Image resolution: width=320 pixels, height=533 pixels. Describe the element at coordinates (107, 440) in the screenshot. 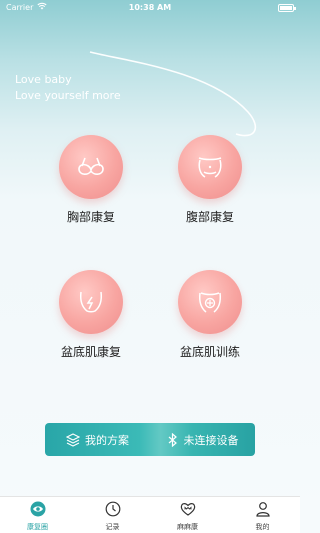

I see `my-plan-label: 我的方案` at that location.